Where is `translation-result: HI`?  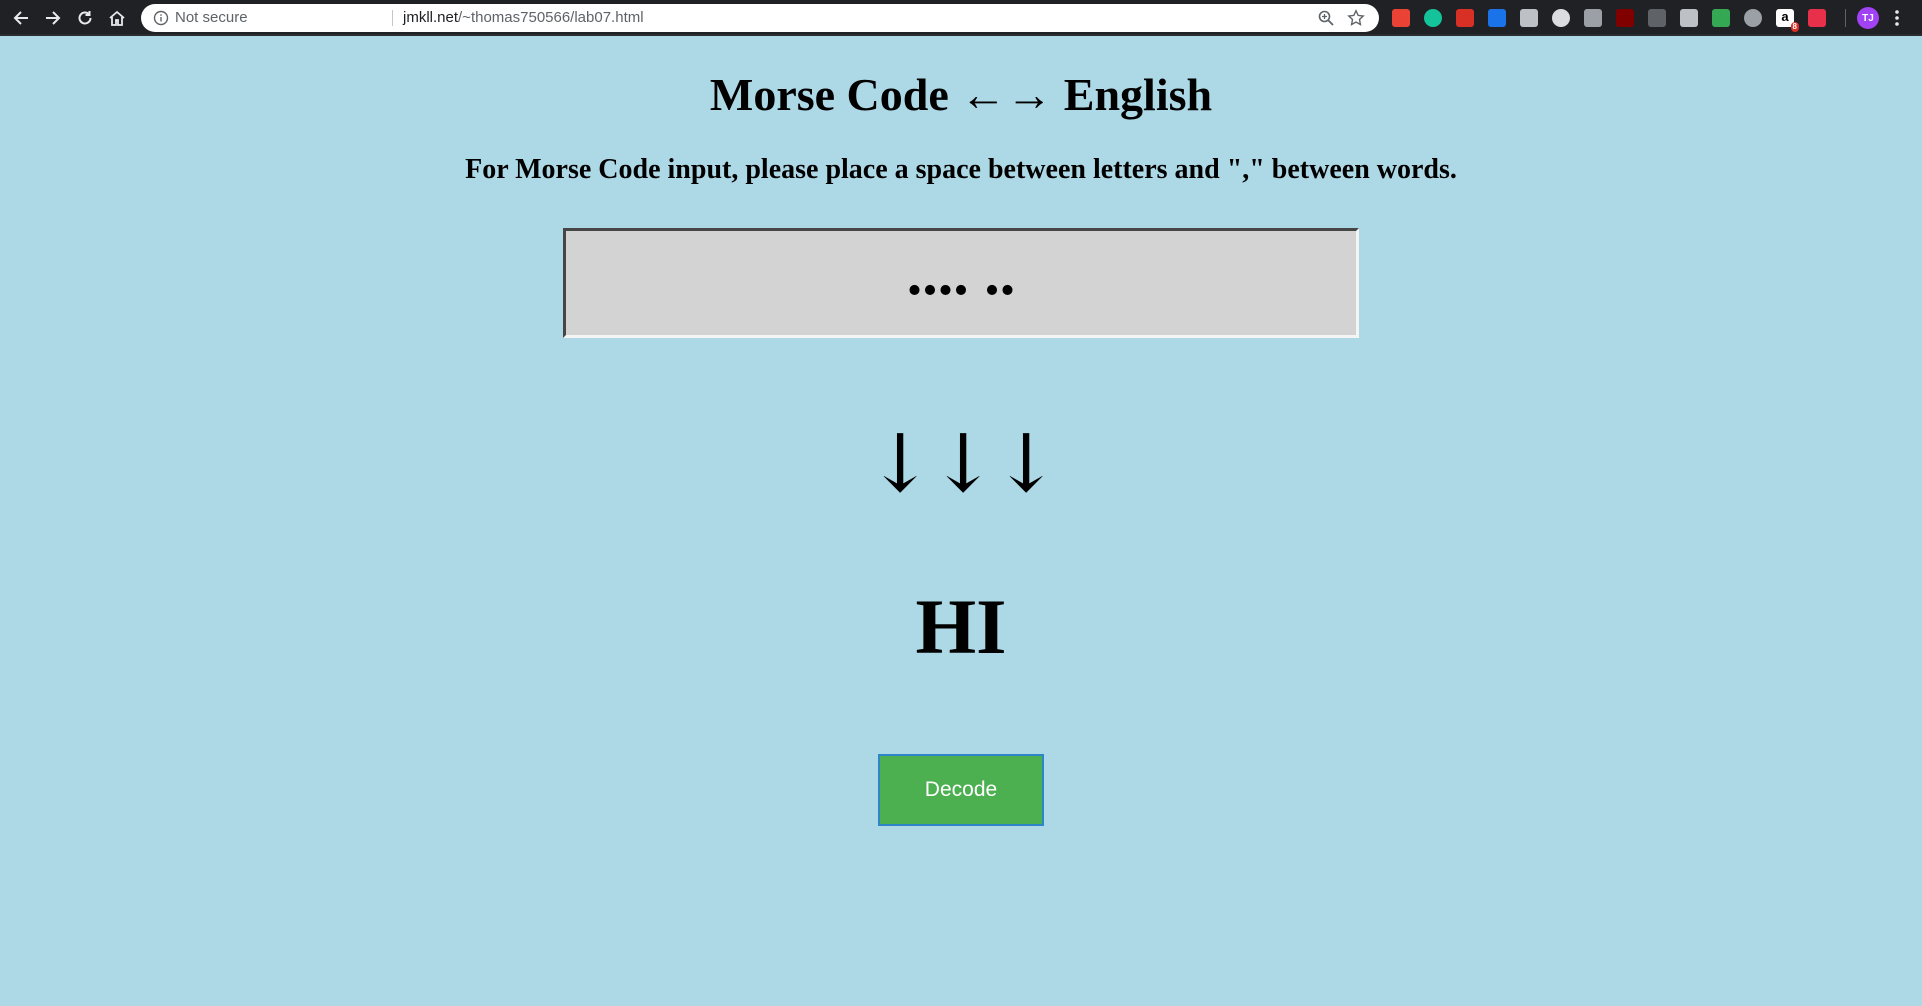 translation-result: HI is located at coordinates (961, 626).